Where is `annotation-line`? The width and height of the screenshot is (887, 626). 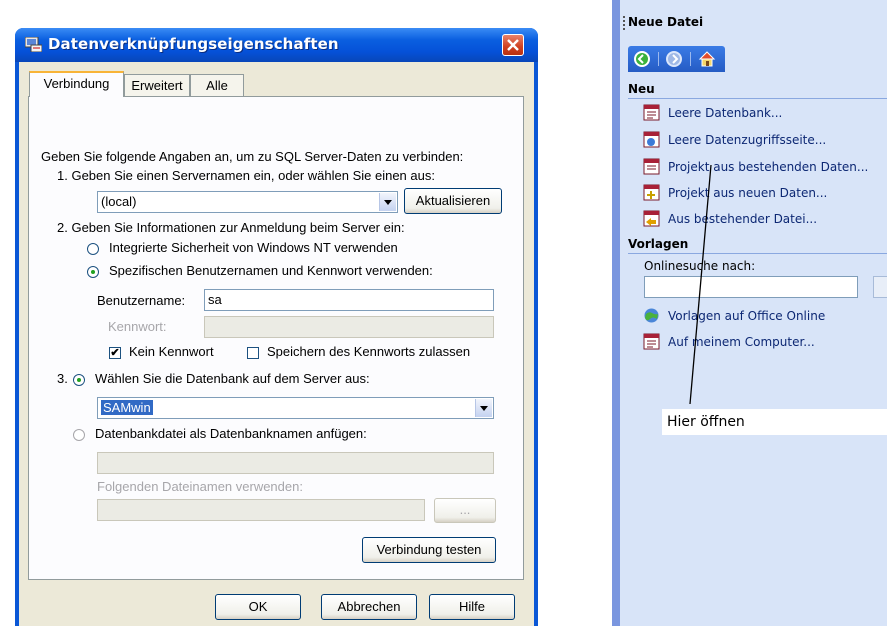
annotation-line is located at coordinates (700, 284).